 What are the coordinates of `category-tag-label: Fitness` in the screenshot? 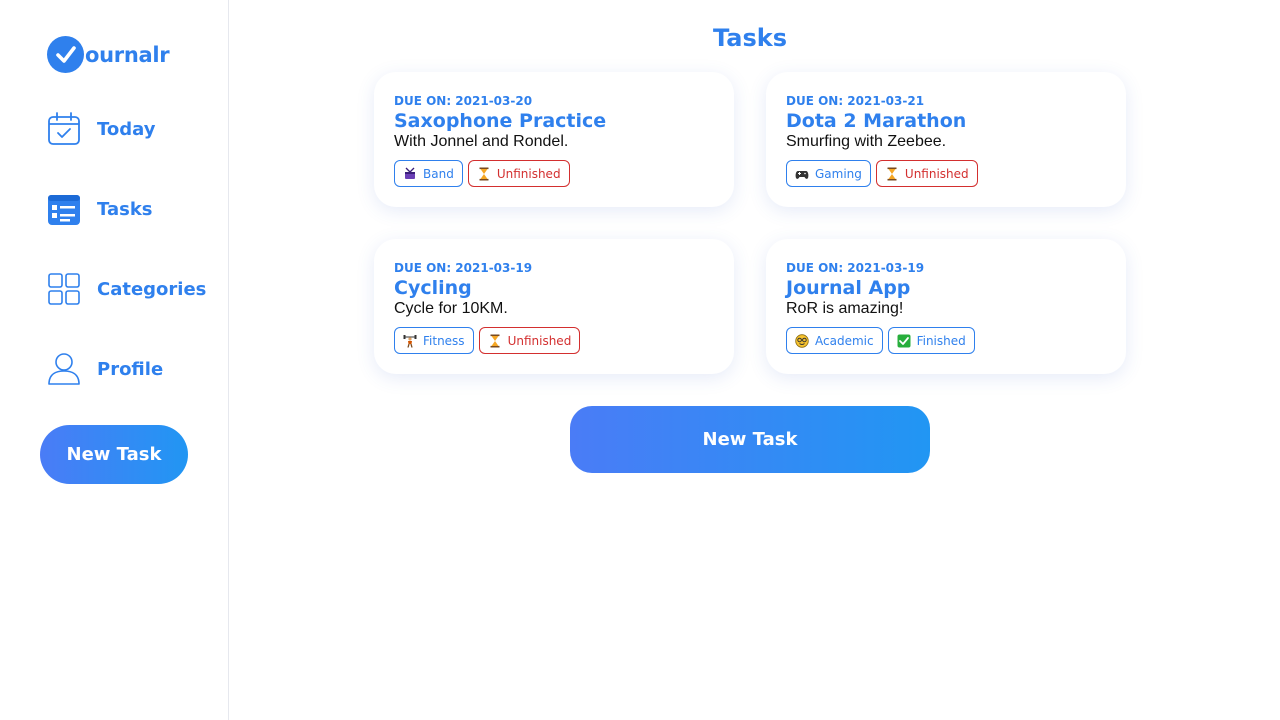 It's located at (444, 340).